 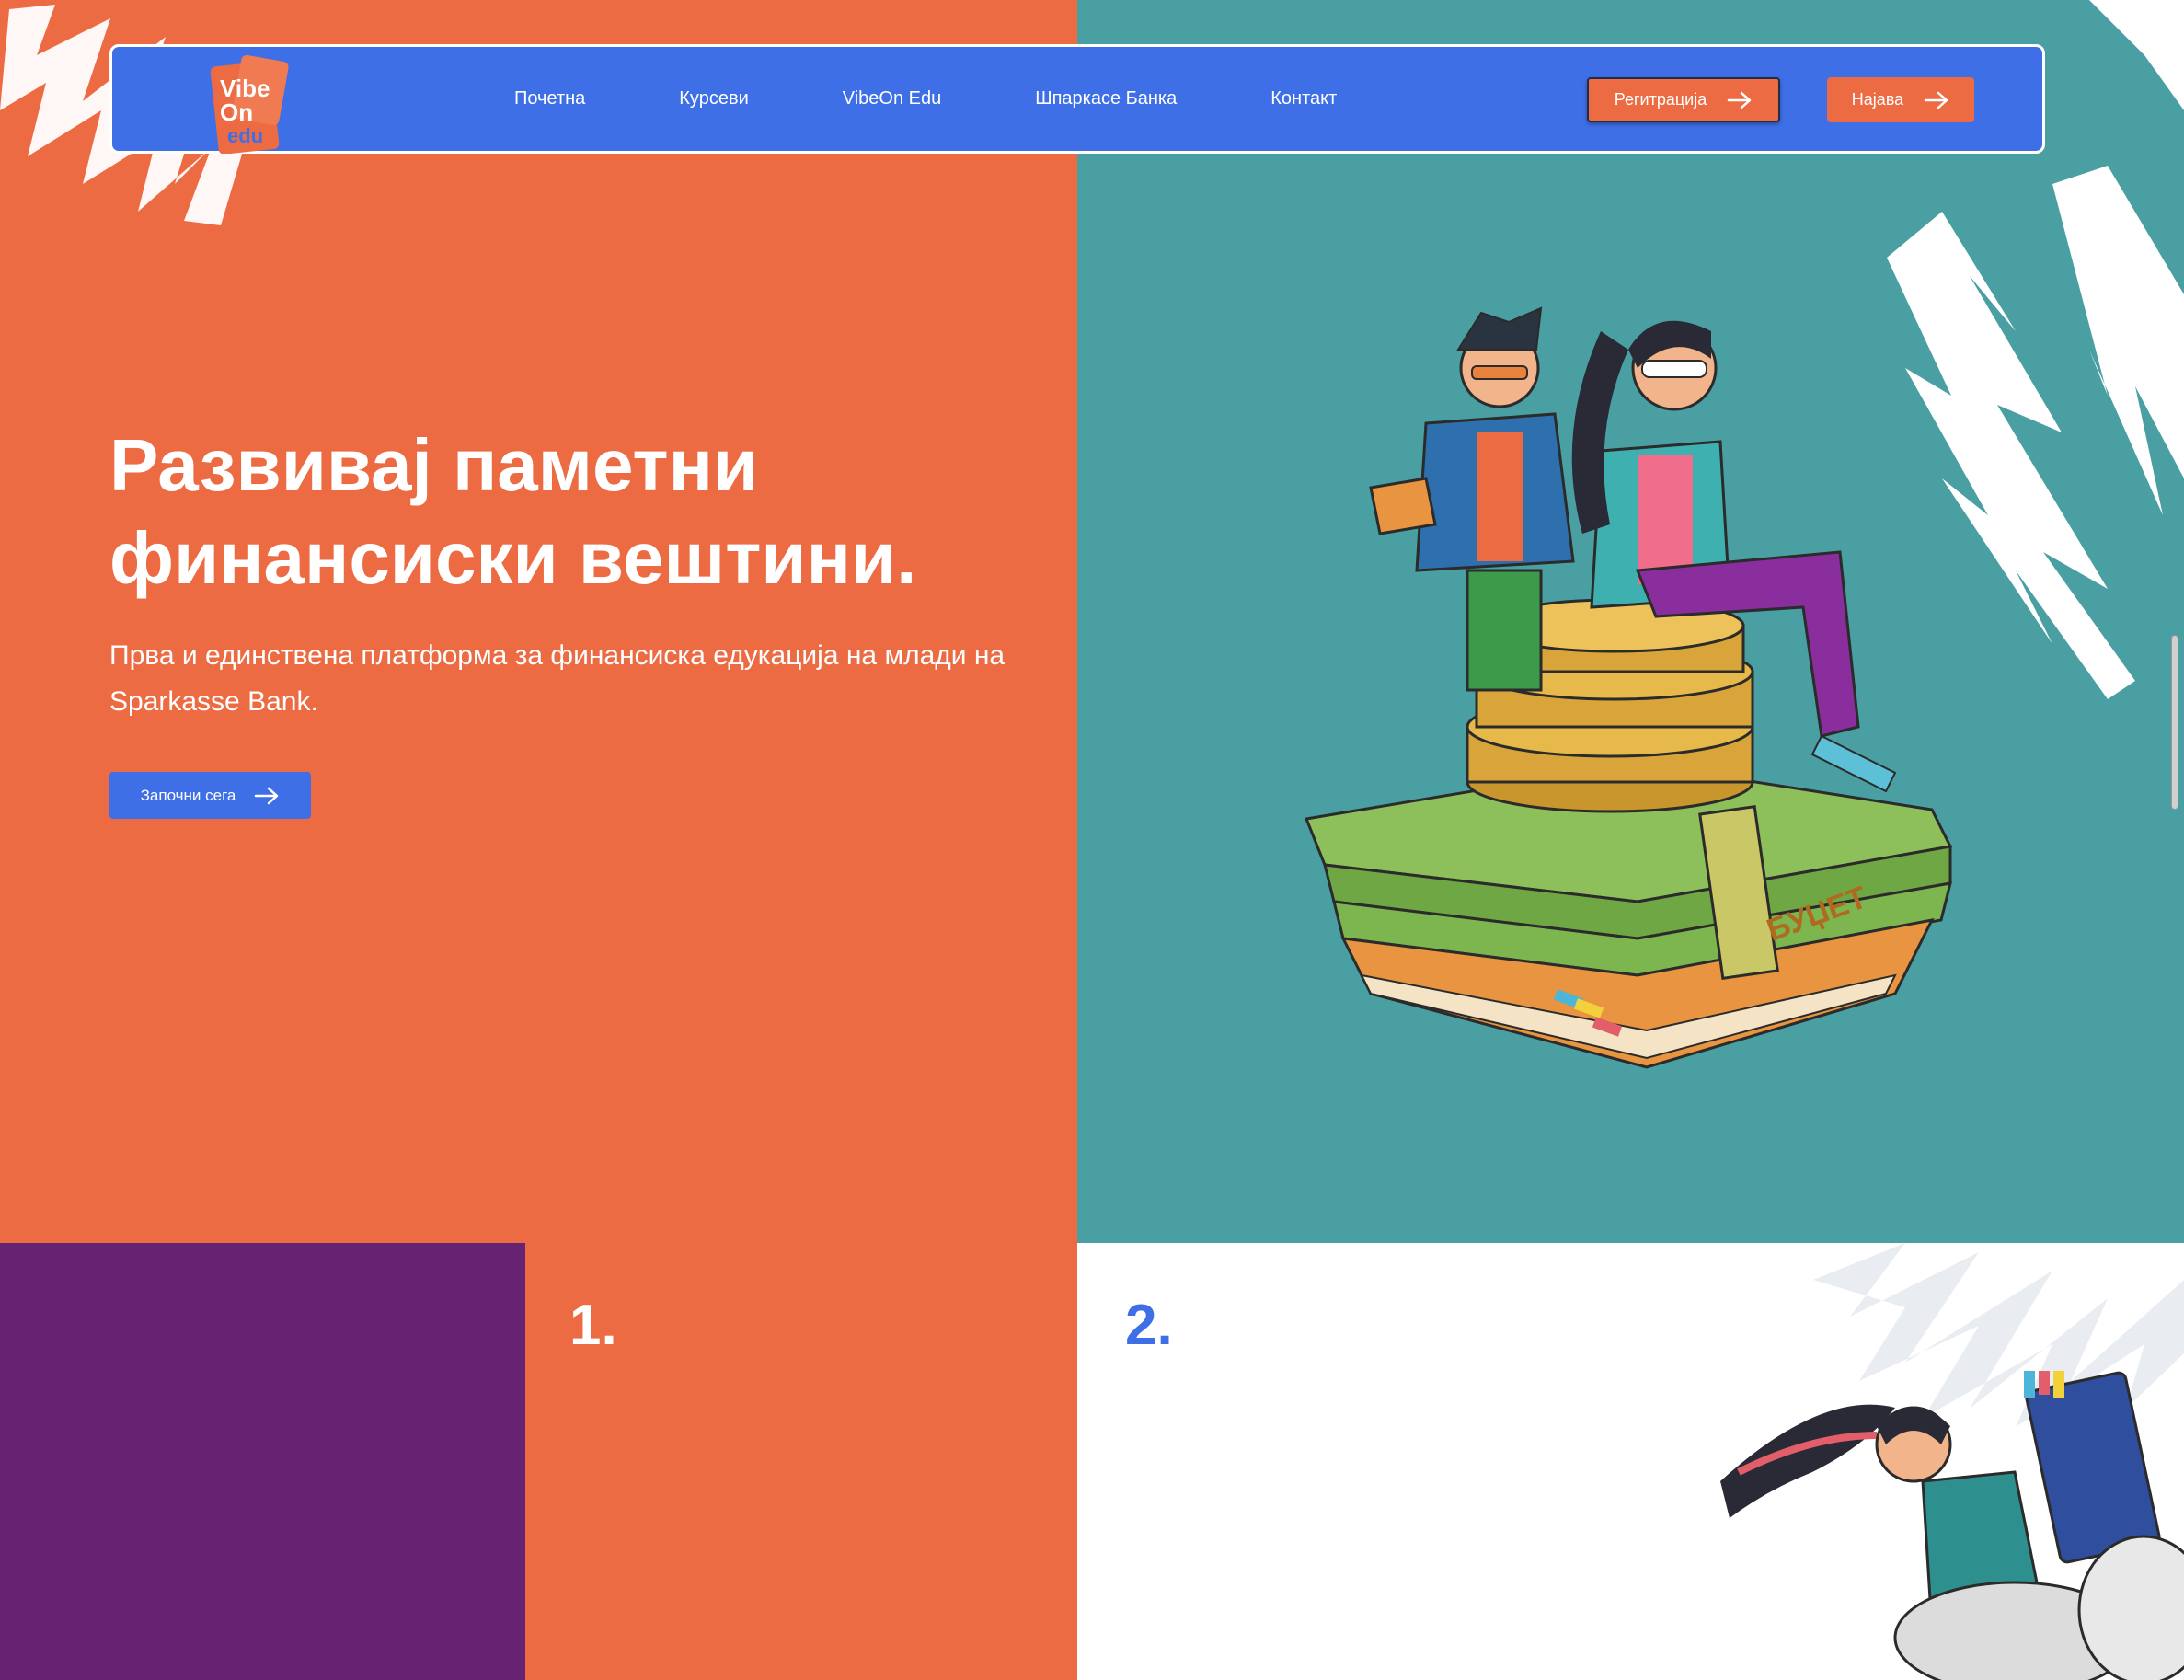 I want to click on logo-text-on: On, so click(x=236, y=112).